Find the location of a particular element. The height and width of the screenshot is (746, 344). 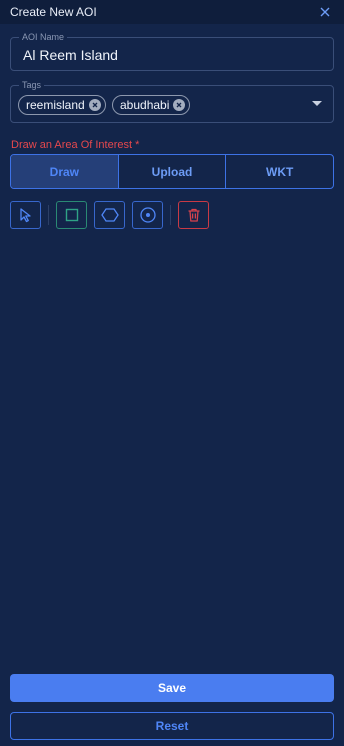

tags-field: Tags reemisland abudhabi is located at coordinates (172, 101).